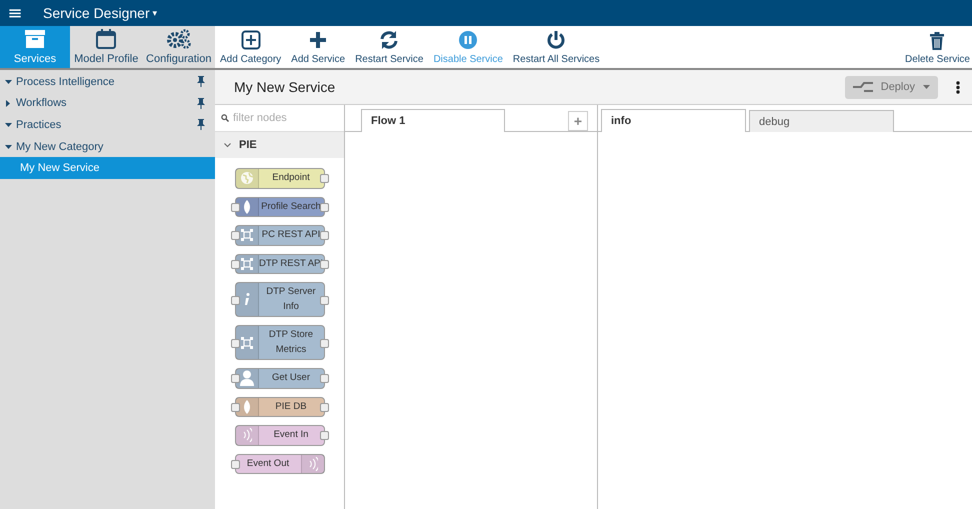 The height and width of the screenshot is (509, 972). Describe the element at coordinates (433, 120) in the screenshot. I see `flow-tab: Flow 1` at that location.